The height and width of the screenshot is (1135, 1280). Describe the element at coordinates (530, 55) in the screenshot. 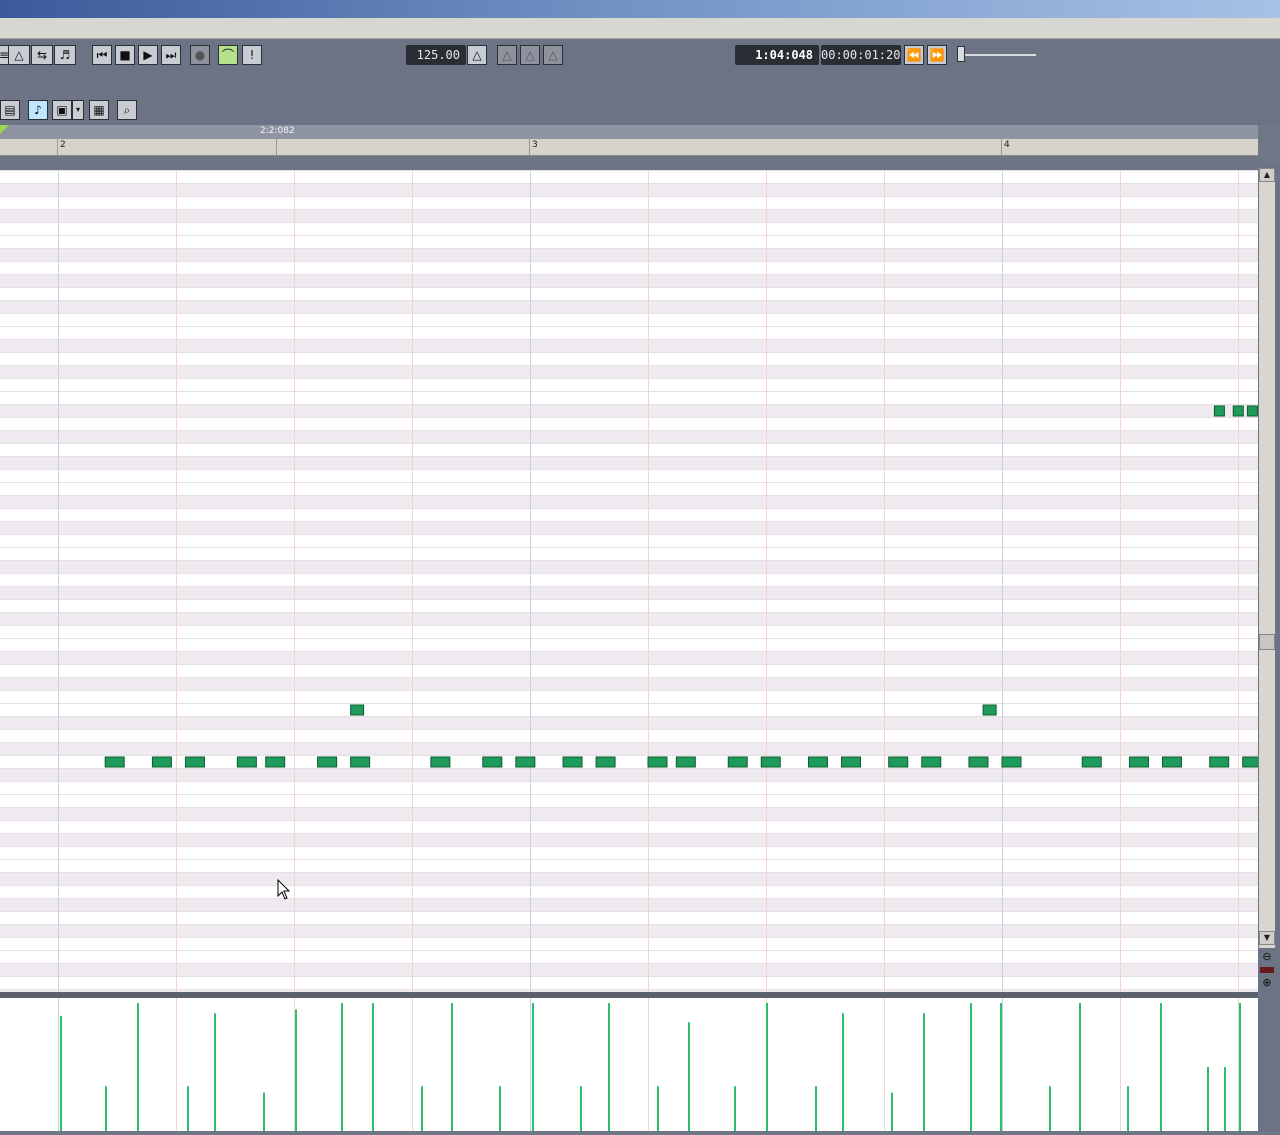

I see `tempo-preset-2-button: △` at that location.